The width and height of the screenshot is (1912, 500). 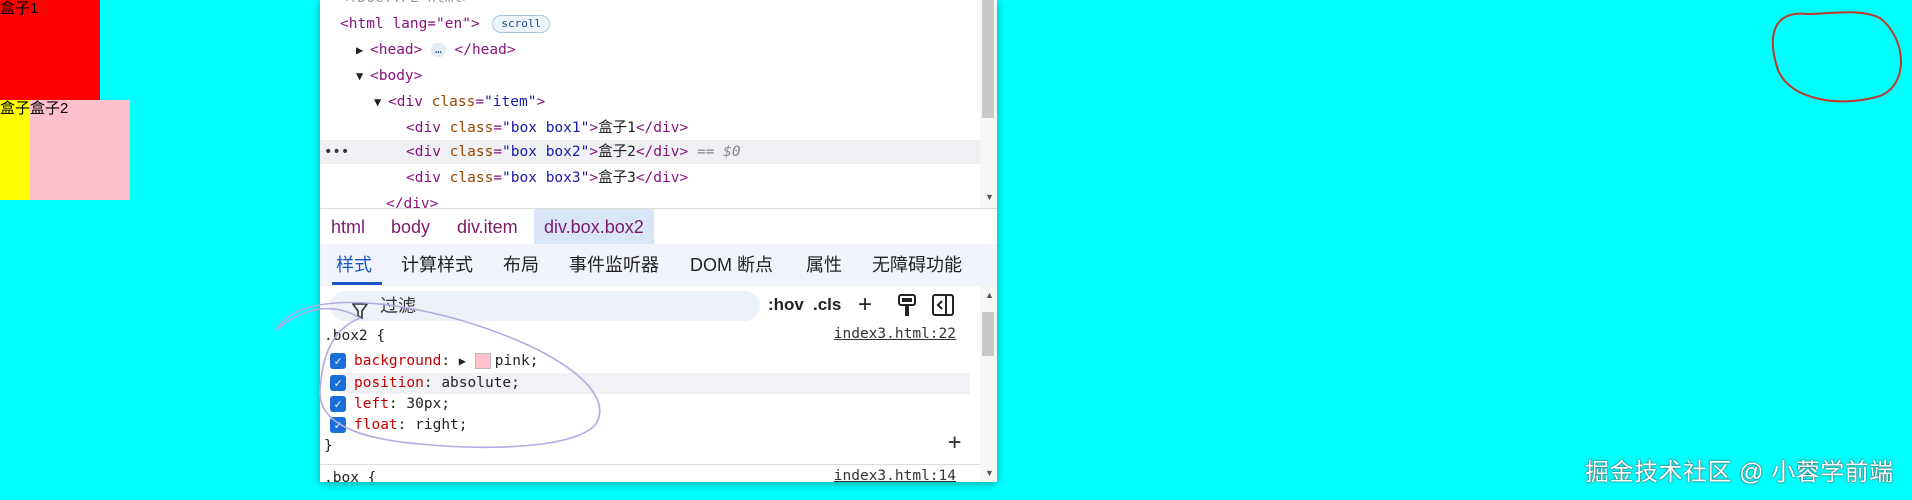 I want to click on box3: 盒子, so click(x=15, y=150).